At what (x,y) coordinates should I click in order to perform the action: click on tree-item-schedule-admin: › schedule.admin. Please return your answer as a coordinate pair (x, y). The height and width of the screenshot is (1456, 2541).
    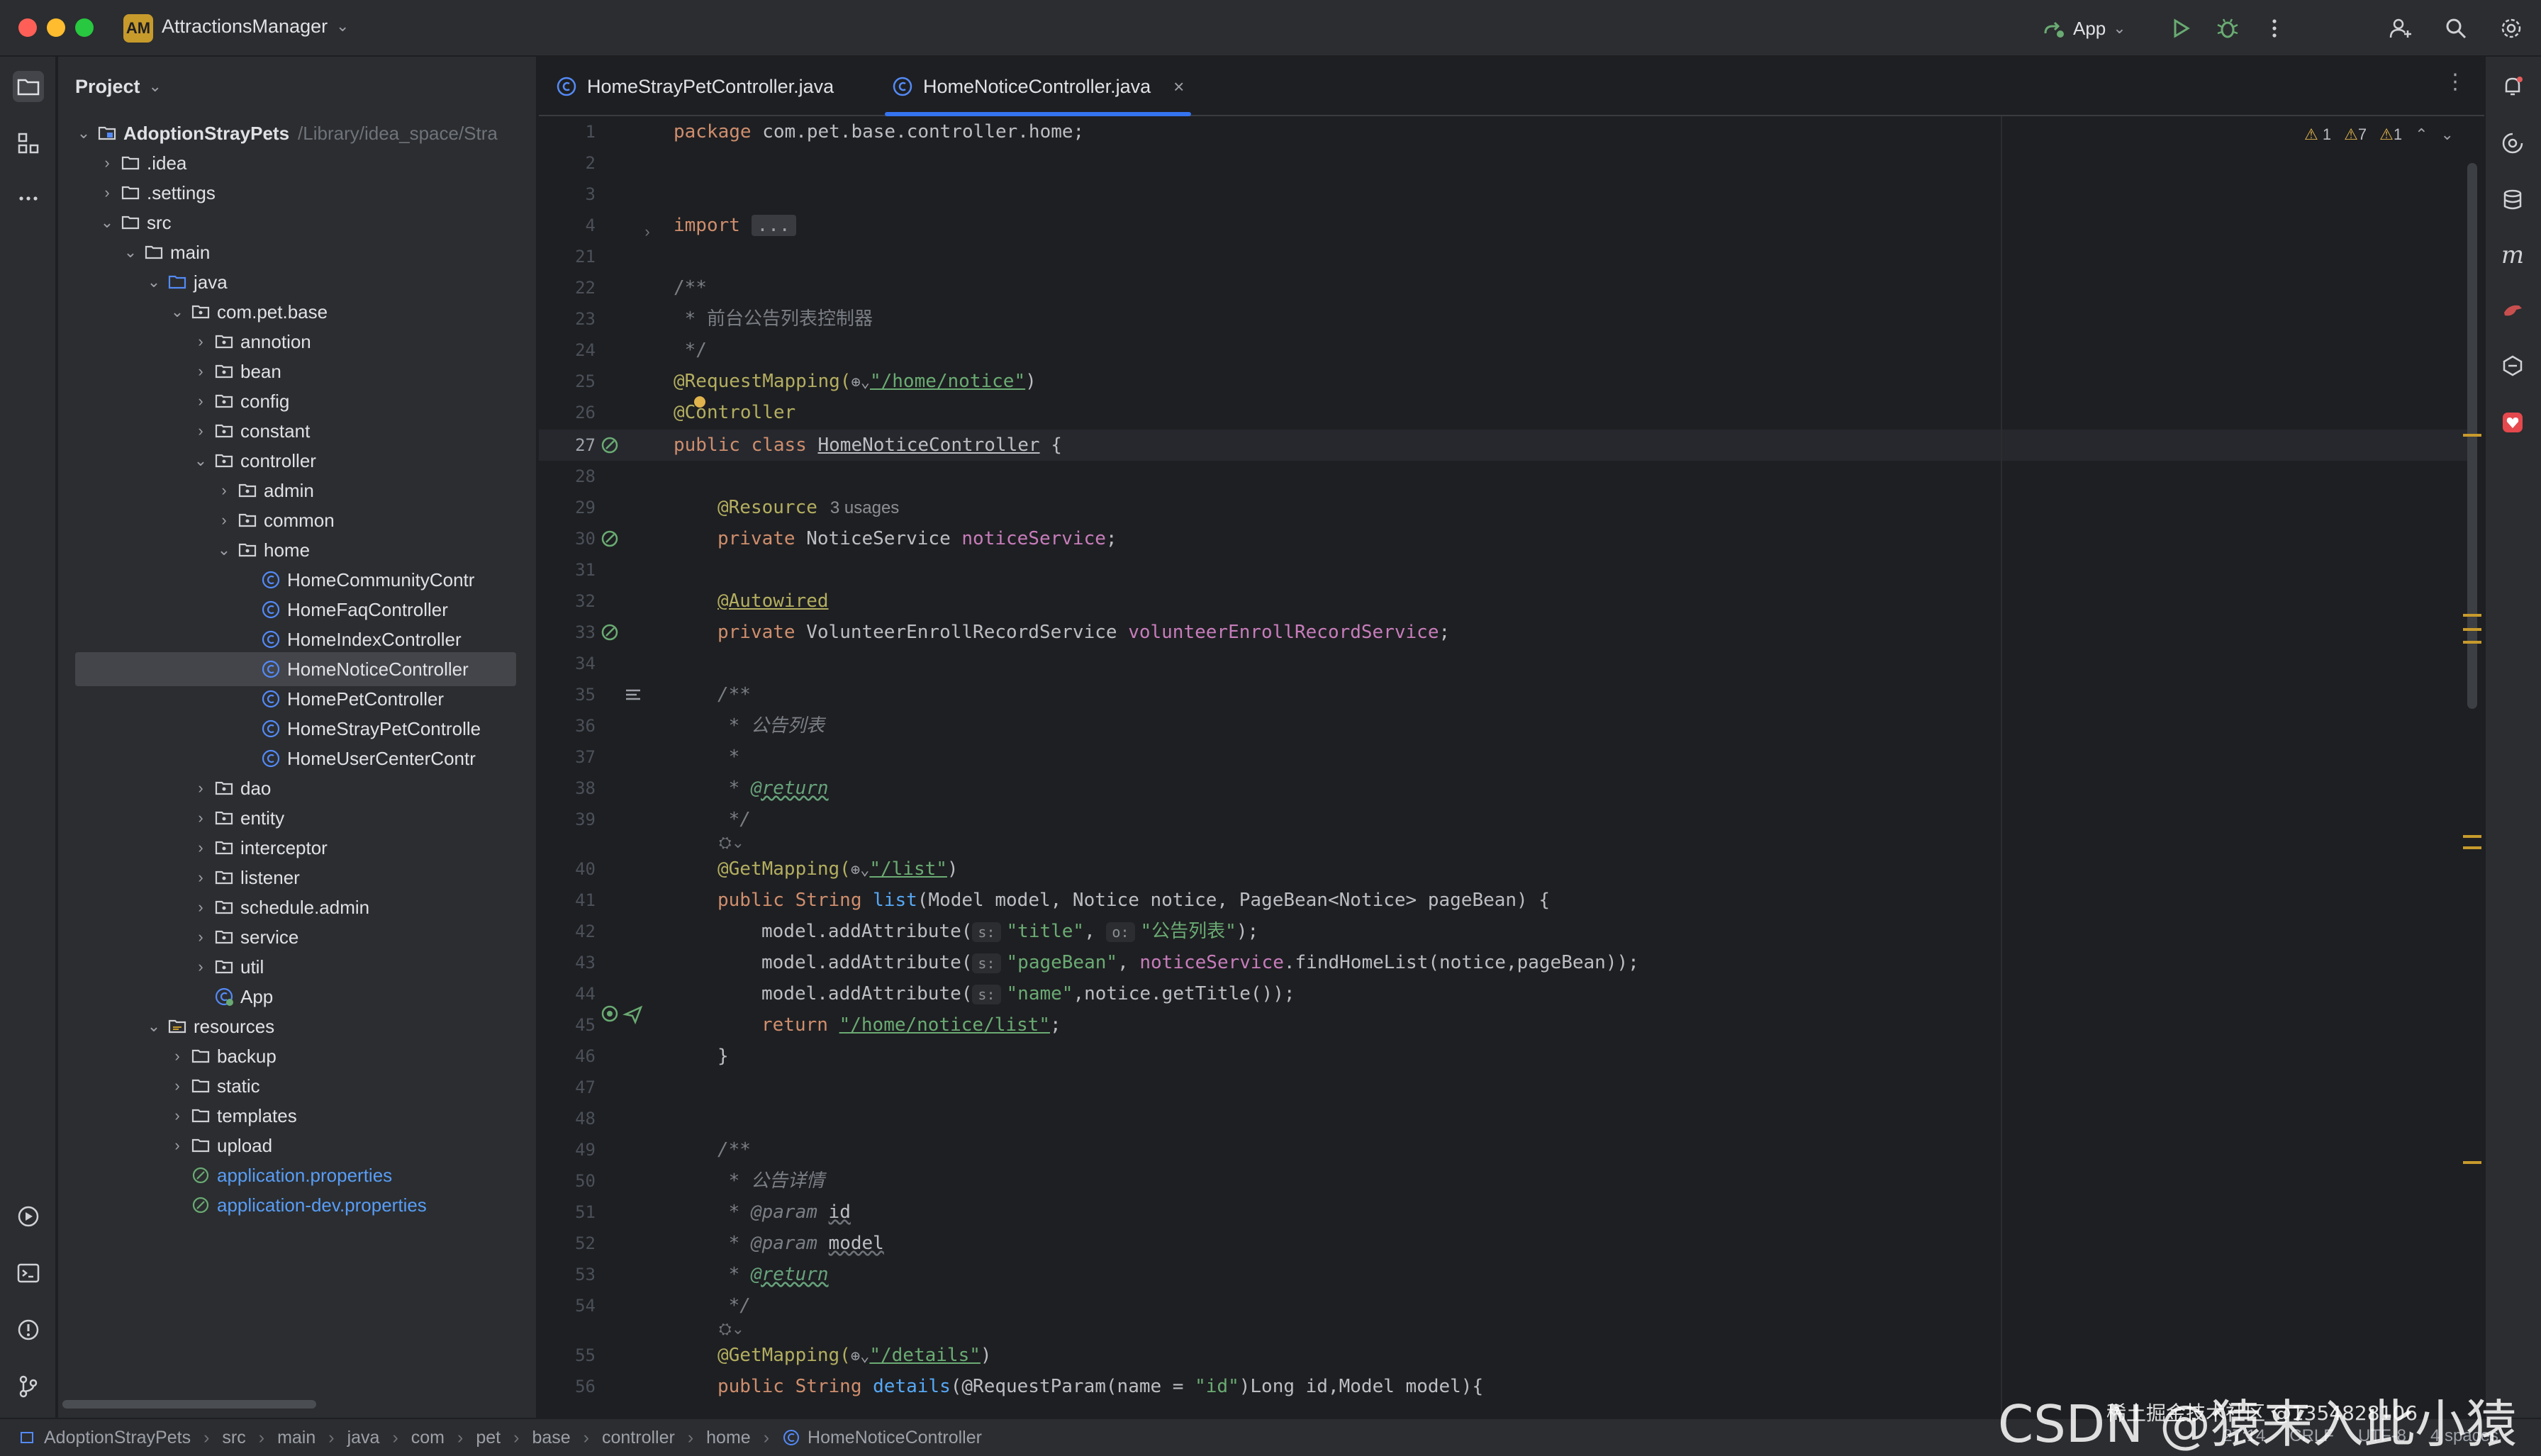
    Looking at the image, I should click on (305, 907).